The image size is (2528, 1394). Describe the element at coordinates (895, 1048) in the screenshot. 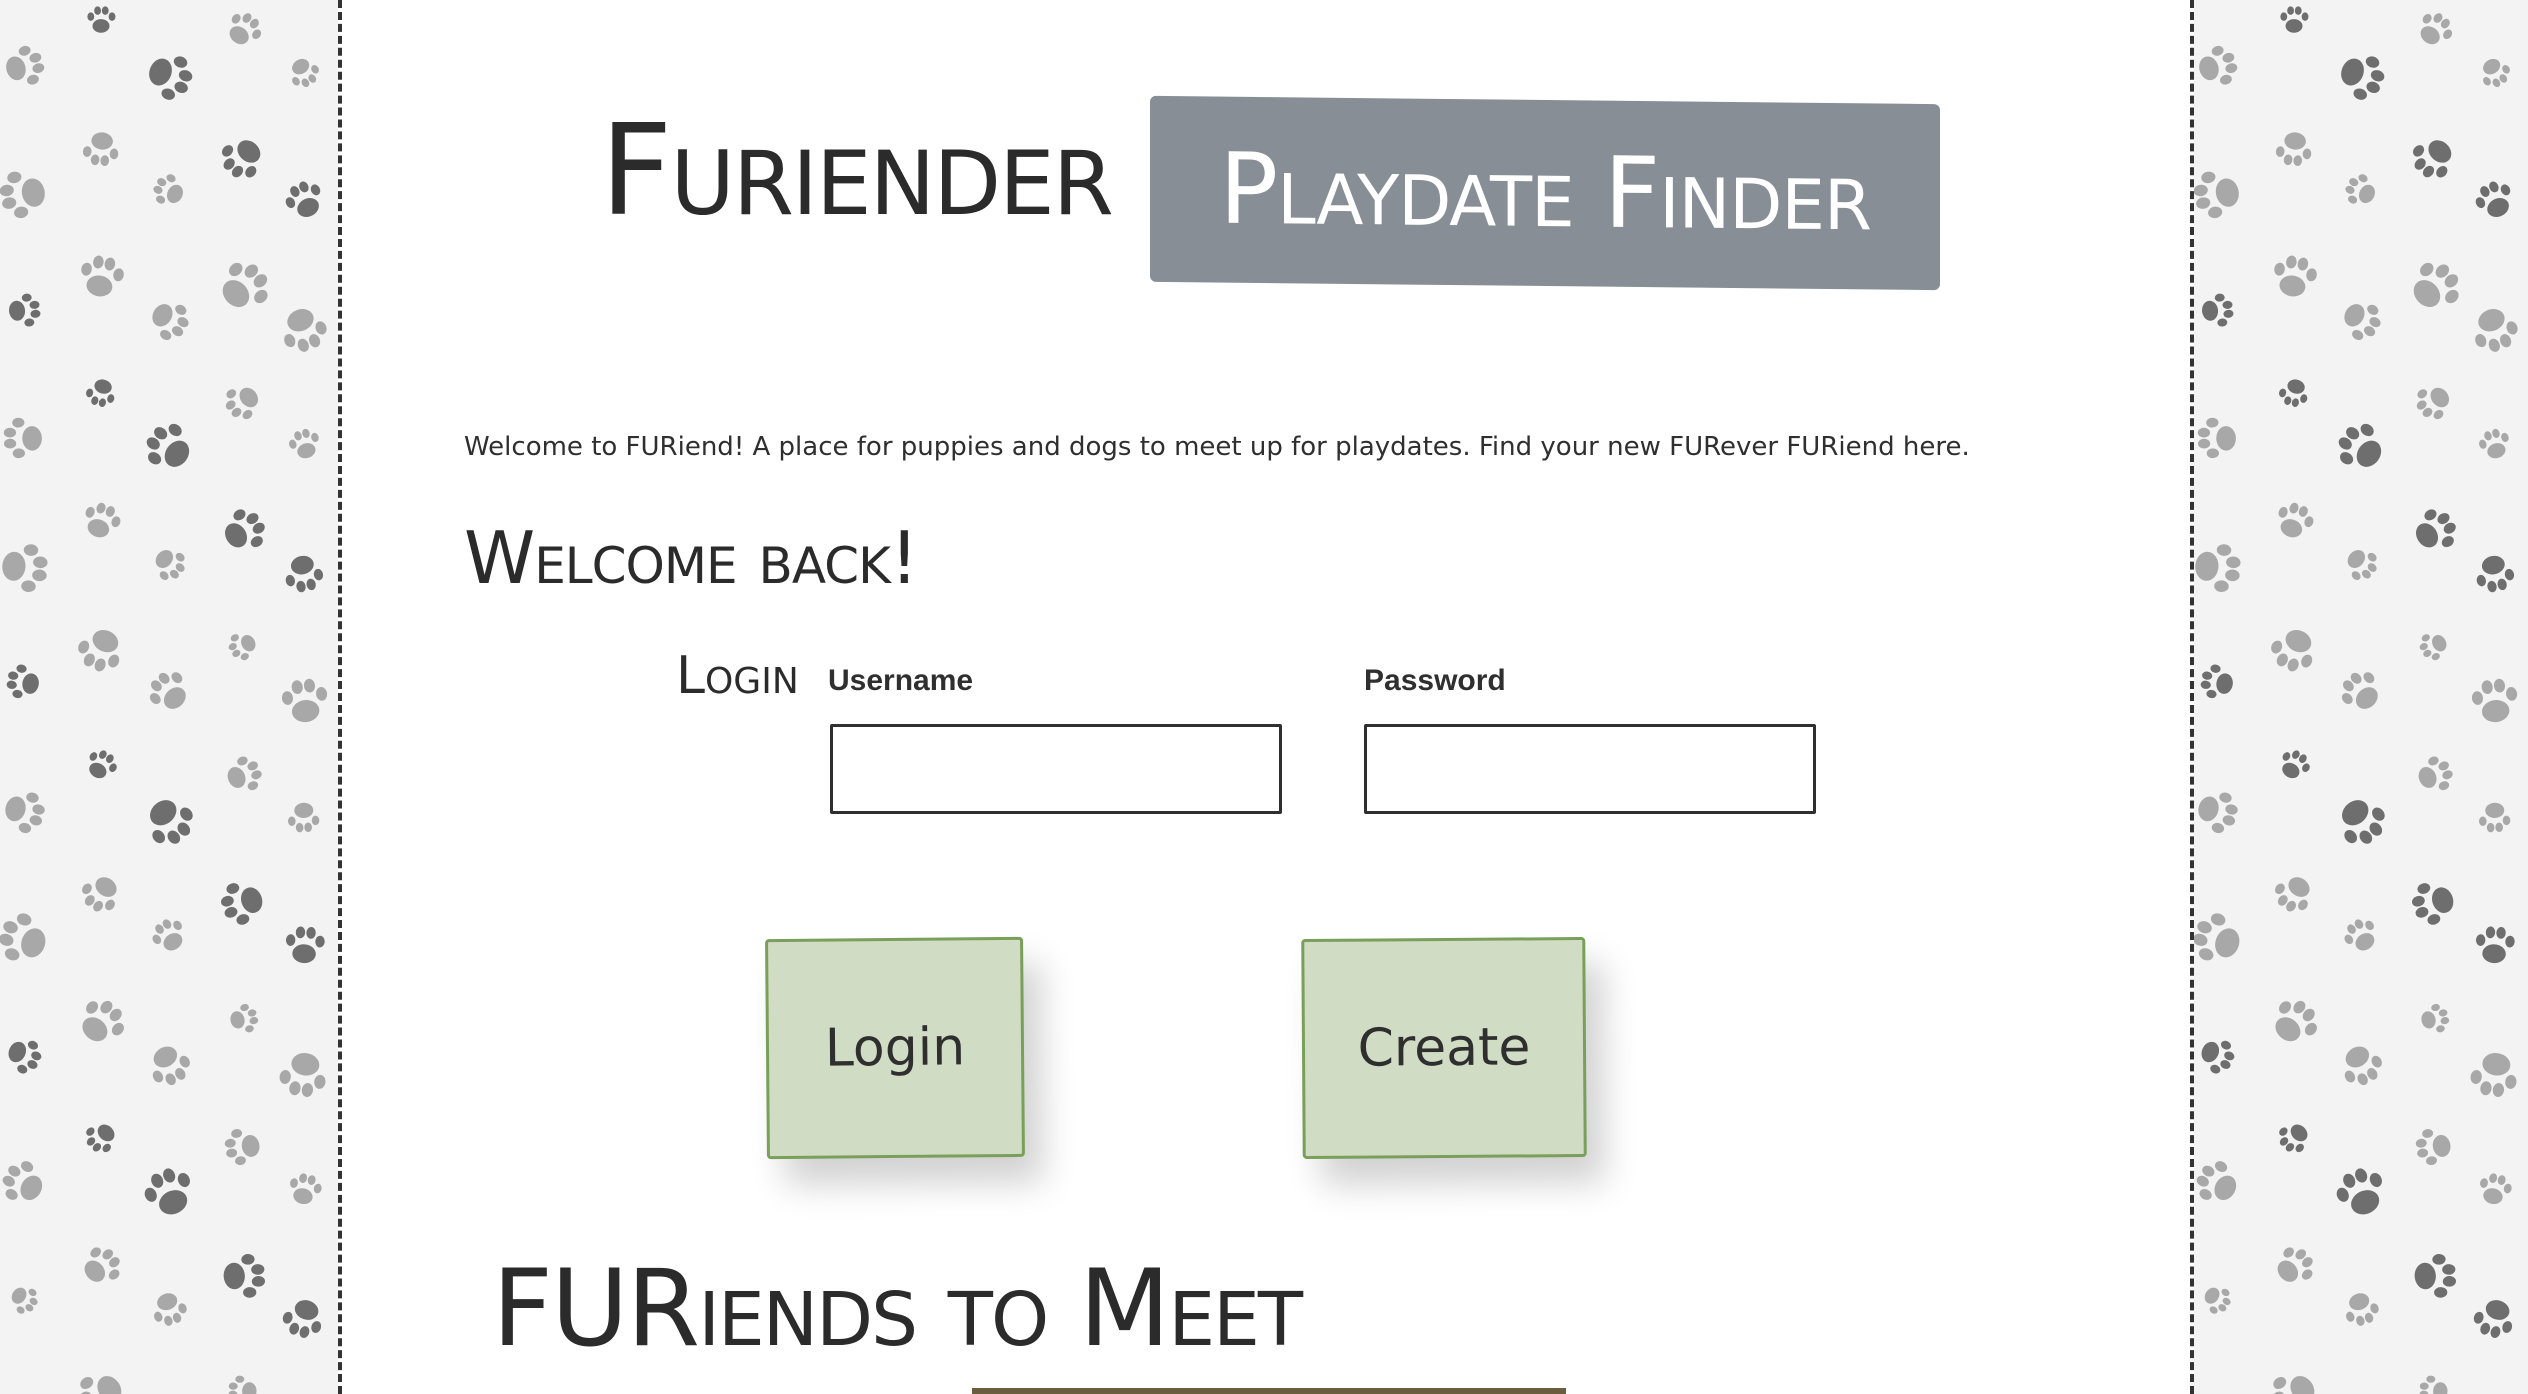

I see `login-button: Login` at that location.